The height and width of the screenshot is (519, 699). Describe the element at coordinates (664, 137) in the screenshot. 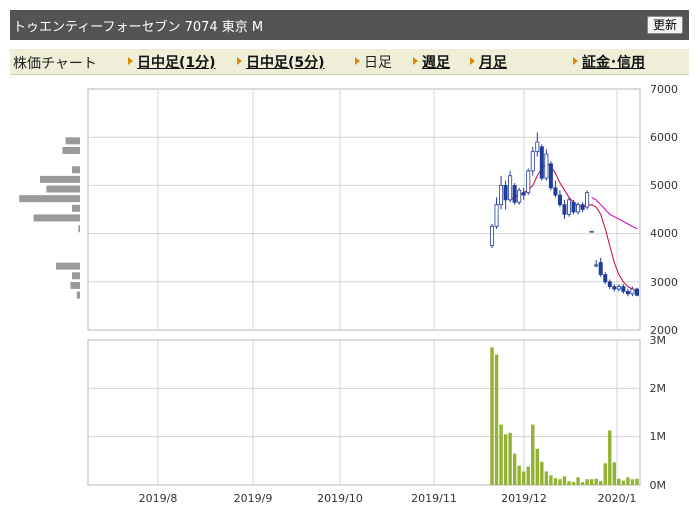

I see `price-tick-label: 6000` at that location.